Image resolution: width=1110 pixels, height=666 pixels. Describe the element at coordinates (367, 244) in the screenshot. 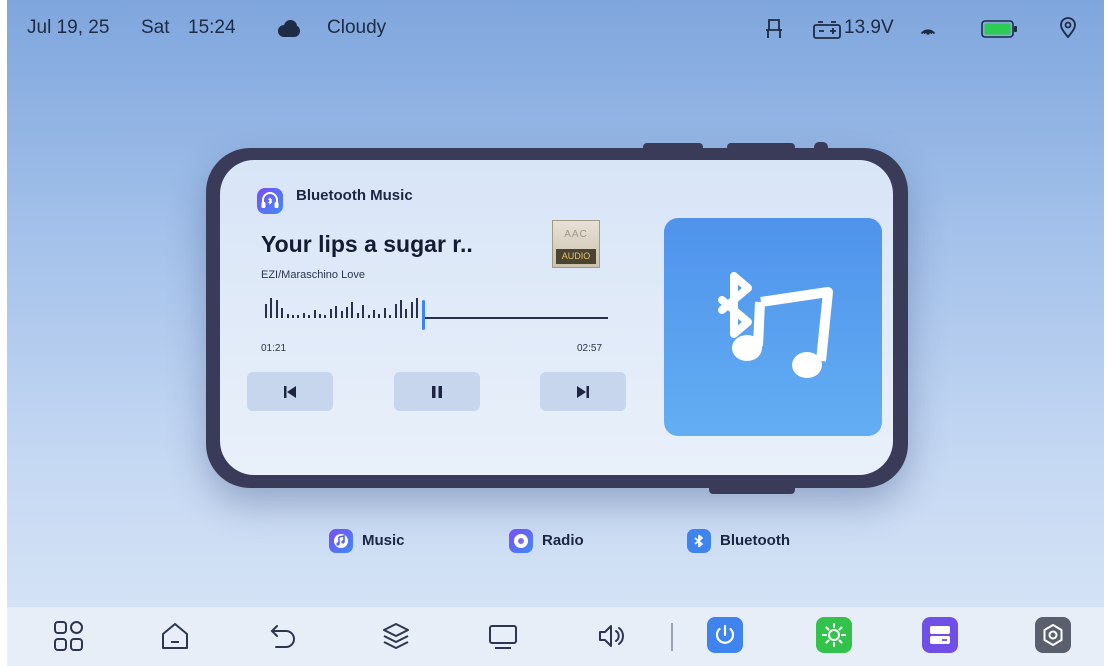

I see `song-title: Your lips a sugar r..` at that location.